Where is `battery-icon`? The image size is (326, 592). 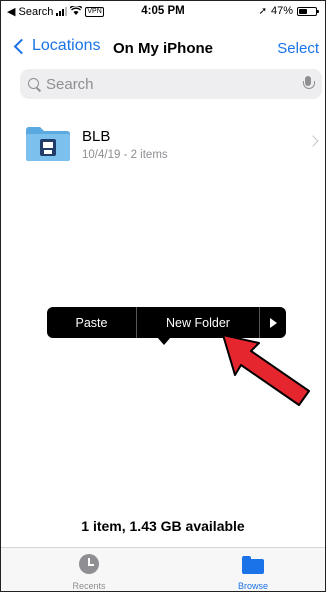
battery-icon is located at coordinates (308, 11).